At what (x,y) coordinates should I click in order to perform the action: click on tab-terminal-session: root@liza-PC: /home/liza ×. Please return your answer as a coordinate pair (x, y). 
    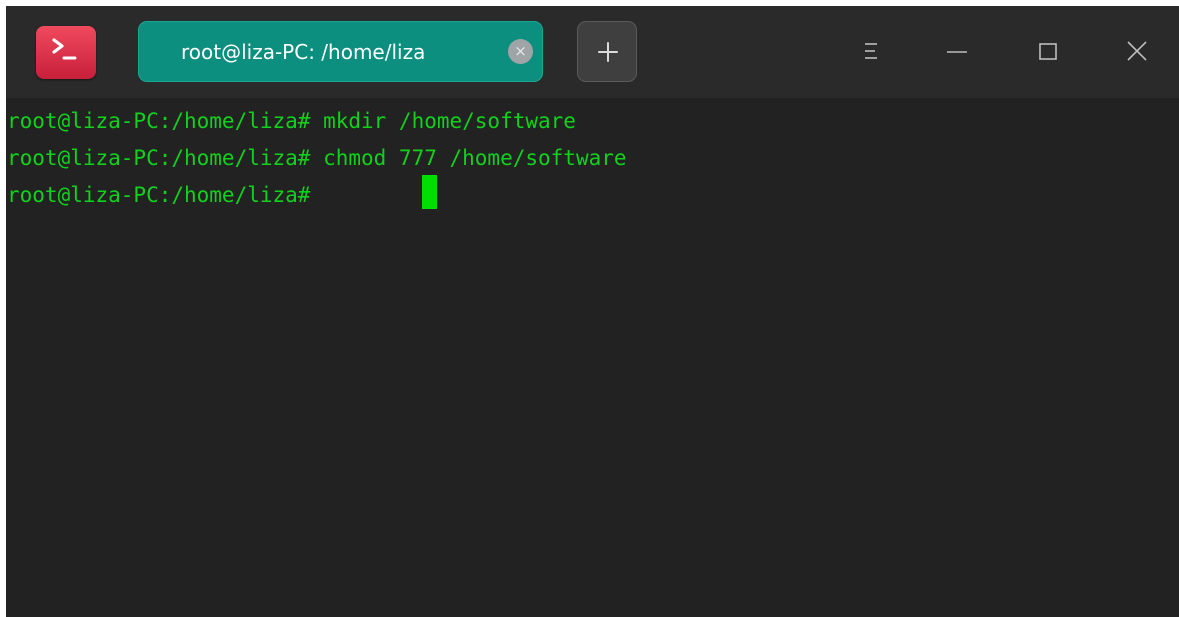
    Looking at the image, I should click on (340, 51).